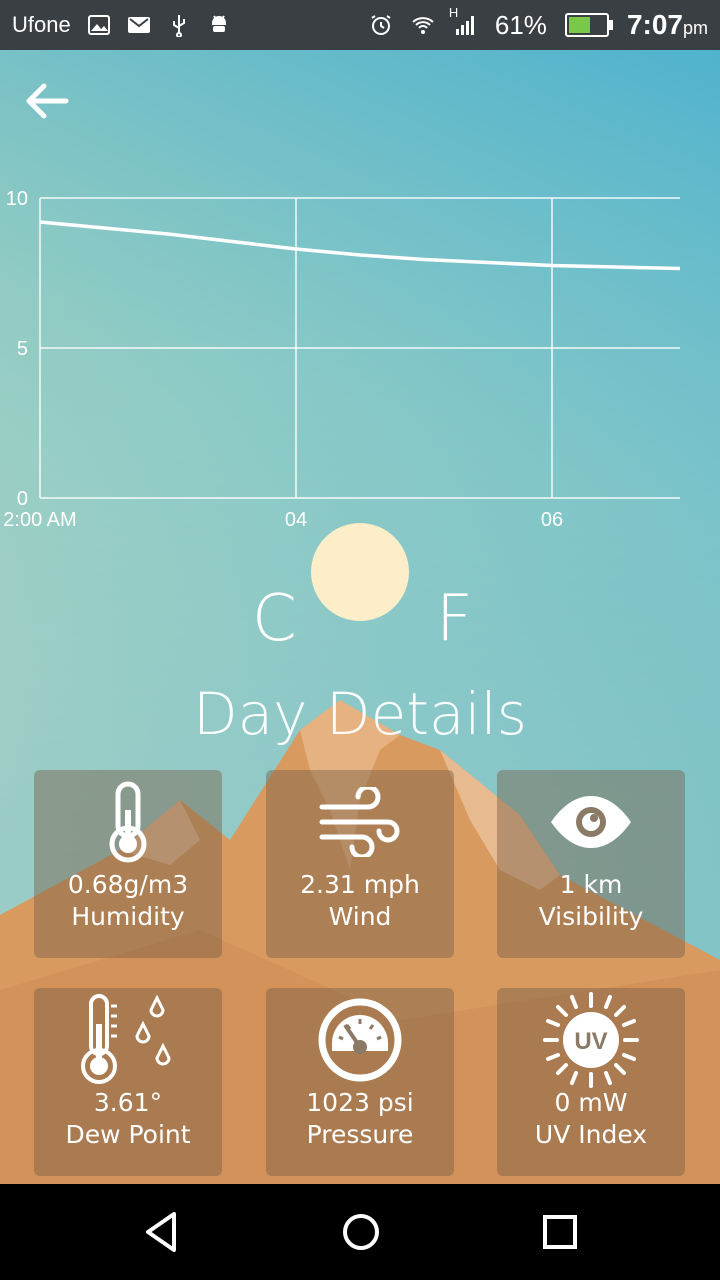 Image resolution: width=720 pixels, height=1280 pixels. I want to click on status-bar: Ufone H 61% 7:07pm, so click(360, 25).